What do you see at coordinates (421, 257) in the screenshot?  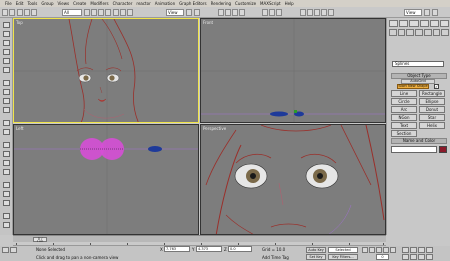 I see `arc-rotate-icon` at bounding box center [421, 257].